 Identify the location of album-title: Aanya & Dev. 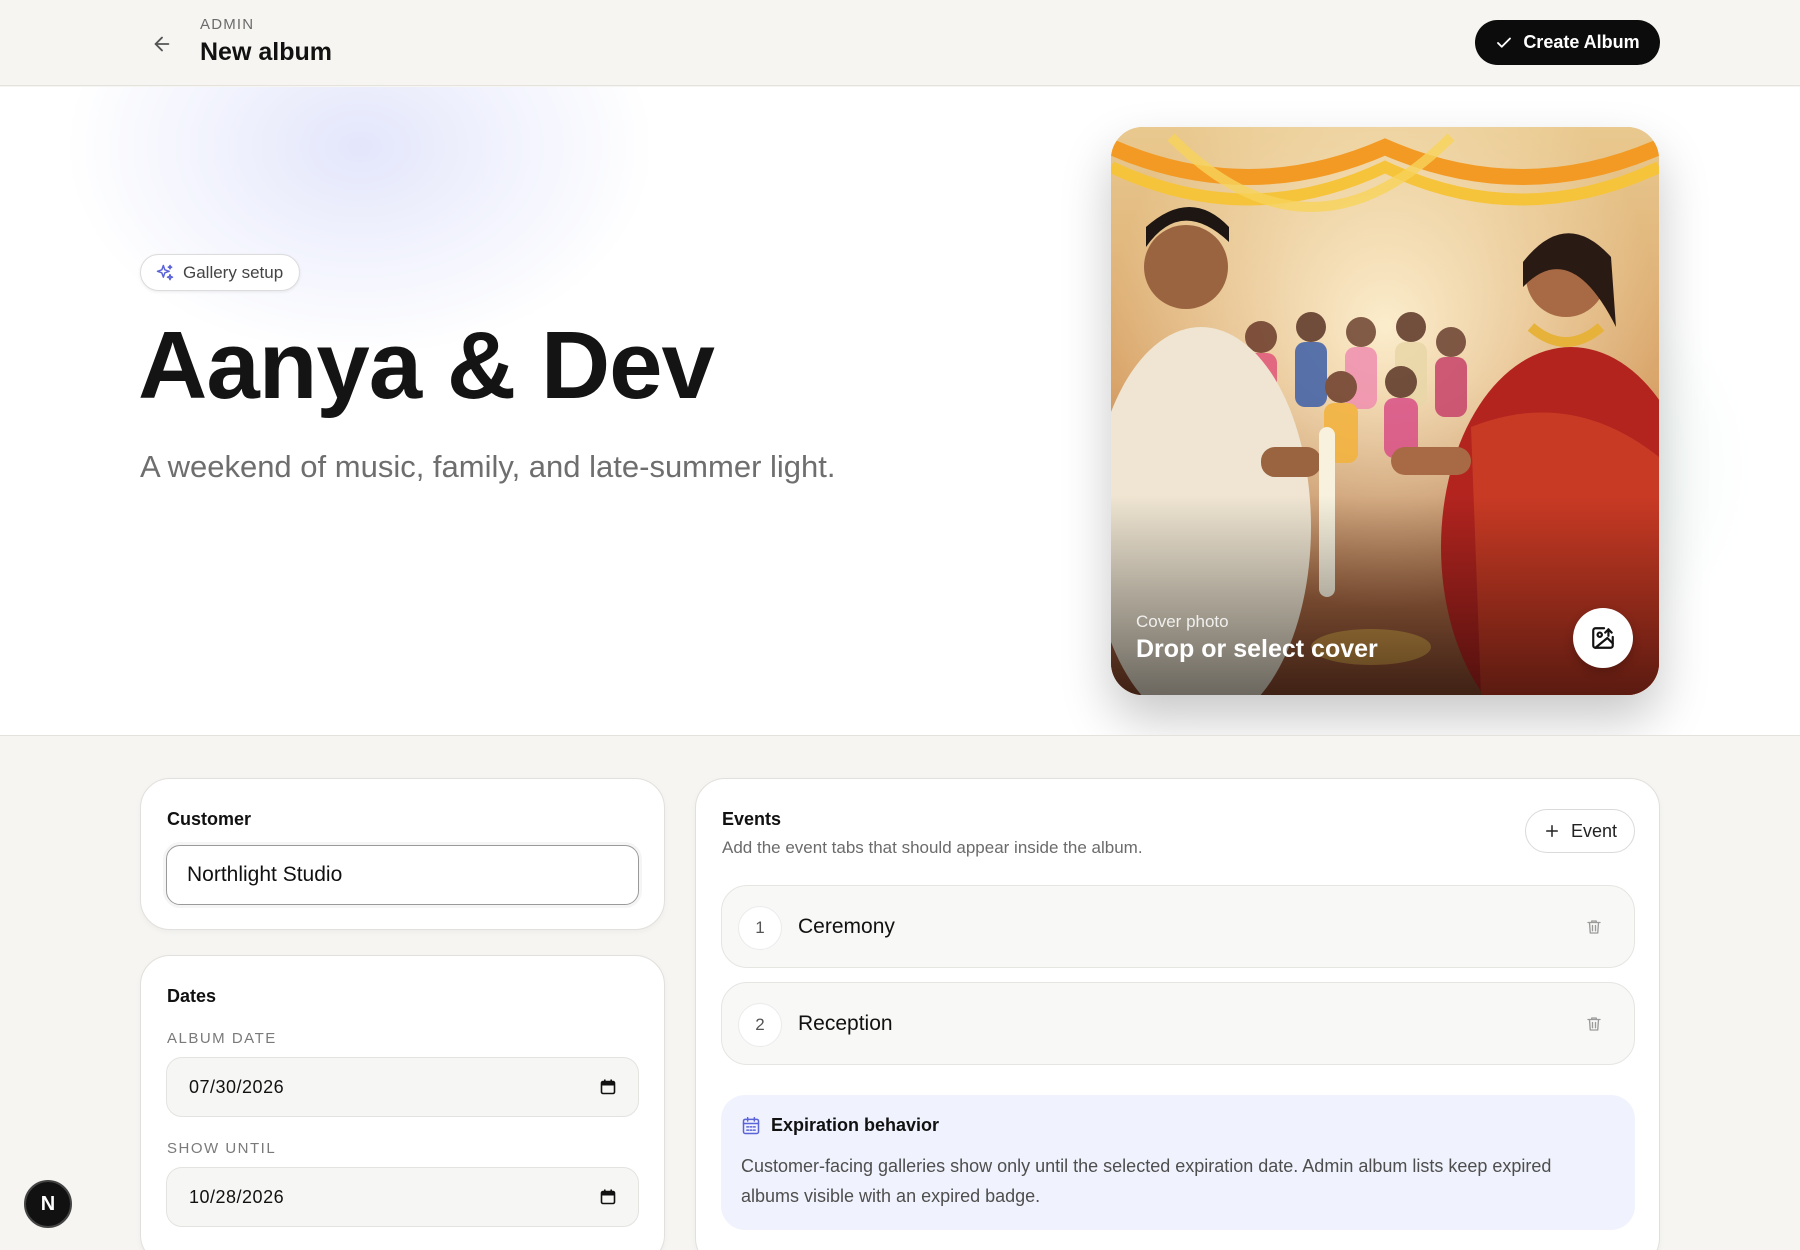
(426, 366).